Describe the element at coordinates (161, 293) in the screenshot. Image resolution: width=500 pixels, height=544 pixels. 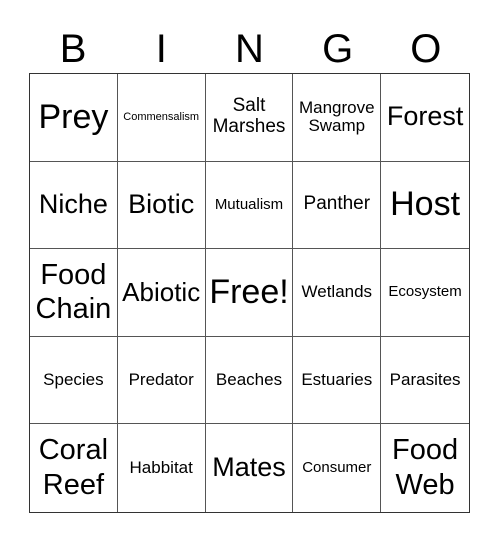
I see `bingo-cell: Abiotic` at that location.